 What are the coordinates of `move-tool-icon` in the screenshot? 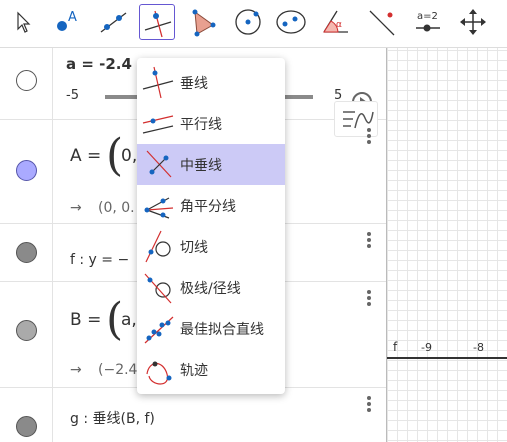 It's located at (24, 22).